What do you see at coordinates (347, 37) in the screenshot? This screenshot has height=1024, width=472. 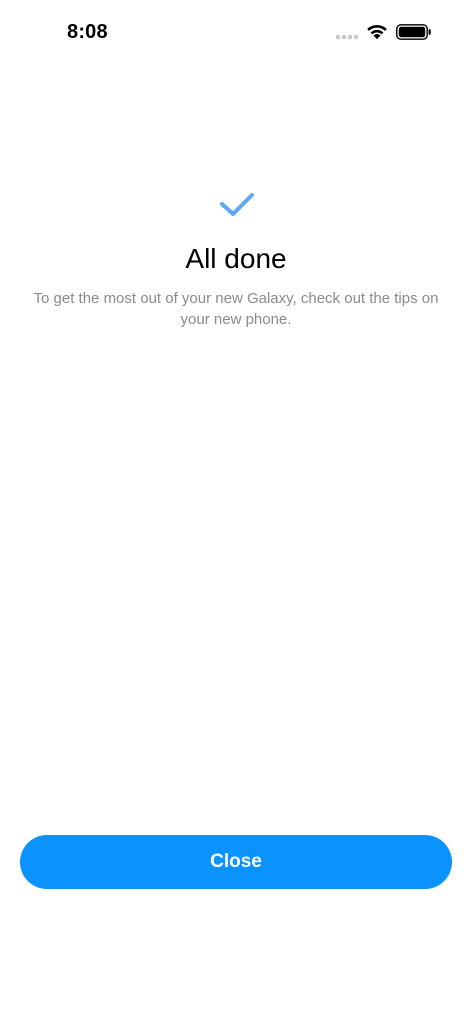 I see `cellular-signal-icon` at bounding box center [347, 37].